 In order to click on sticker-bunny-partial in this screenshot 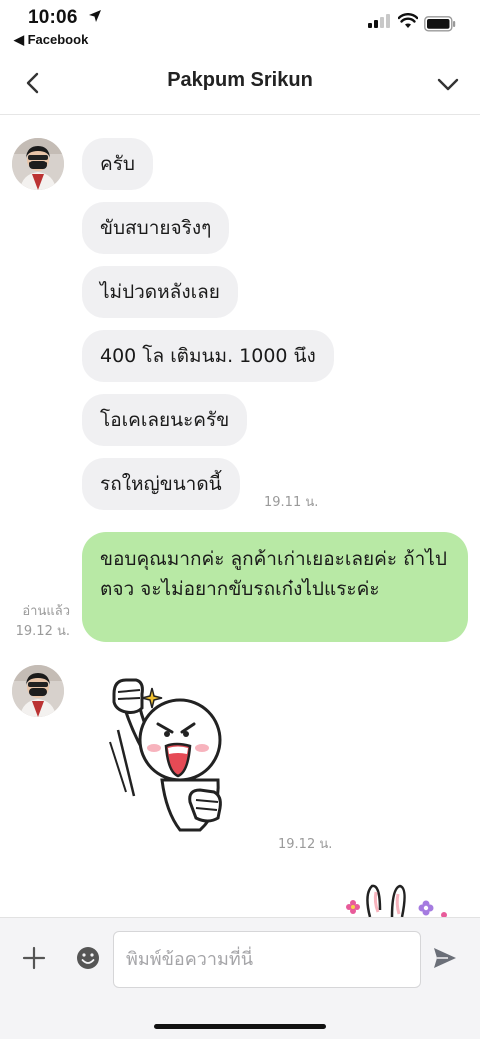, I will do `click(395, 898)`.